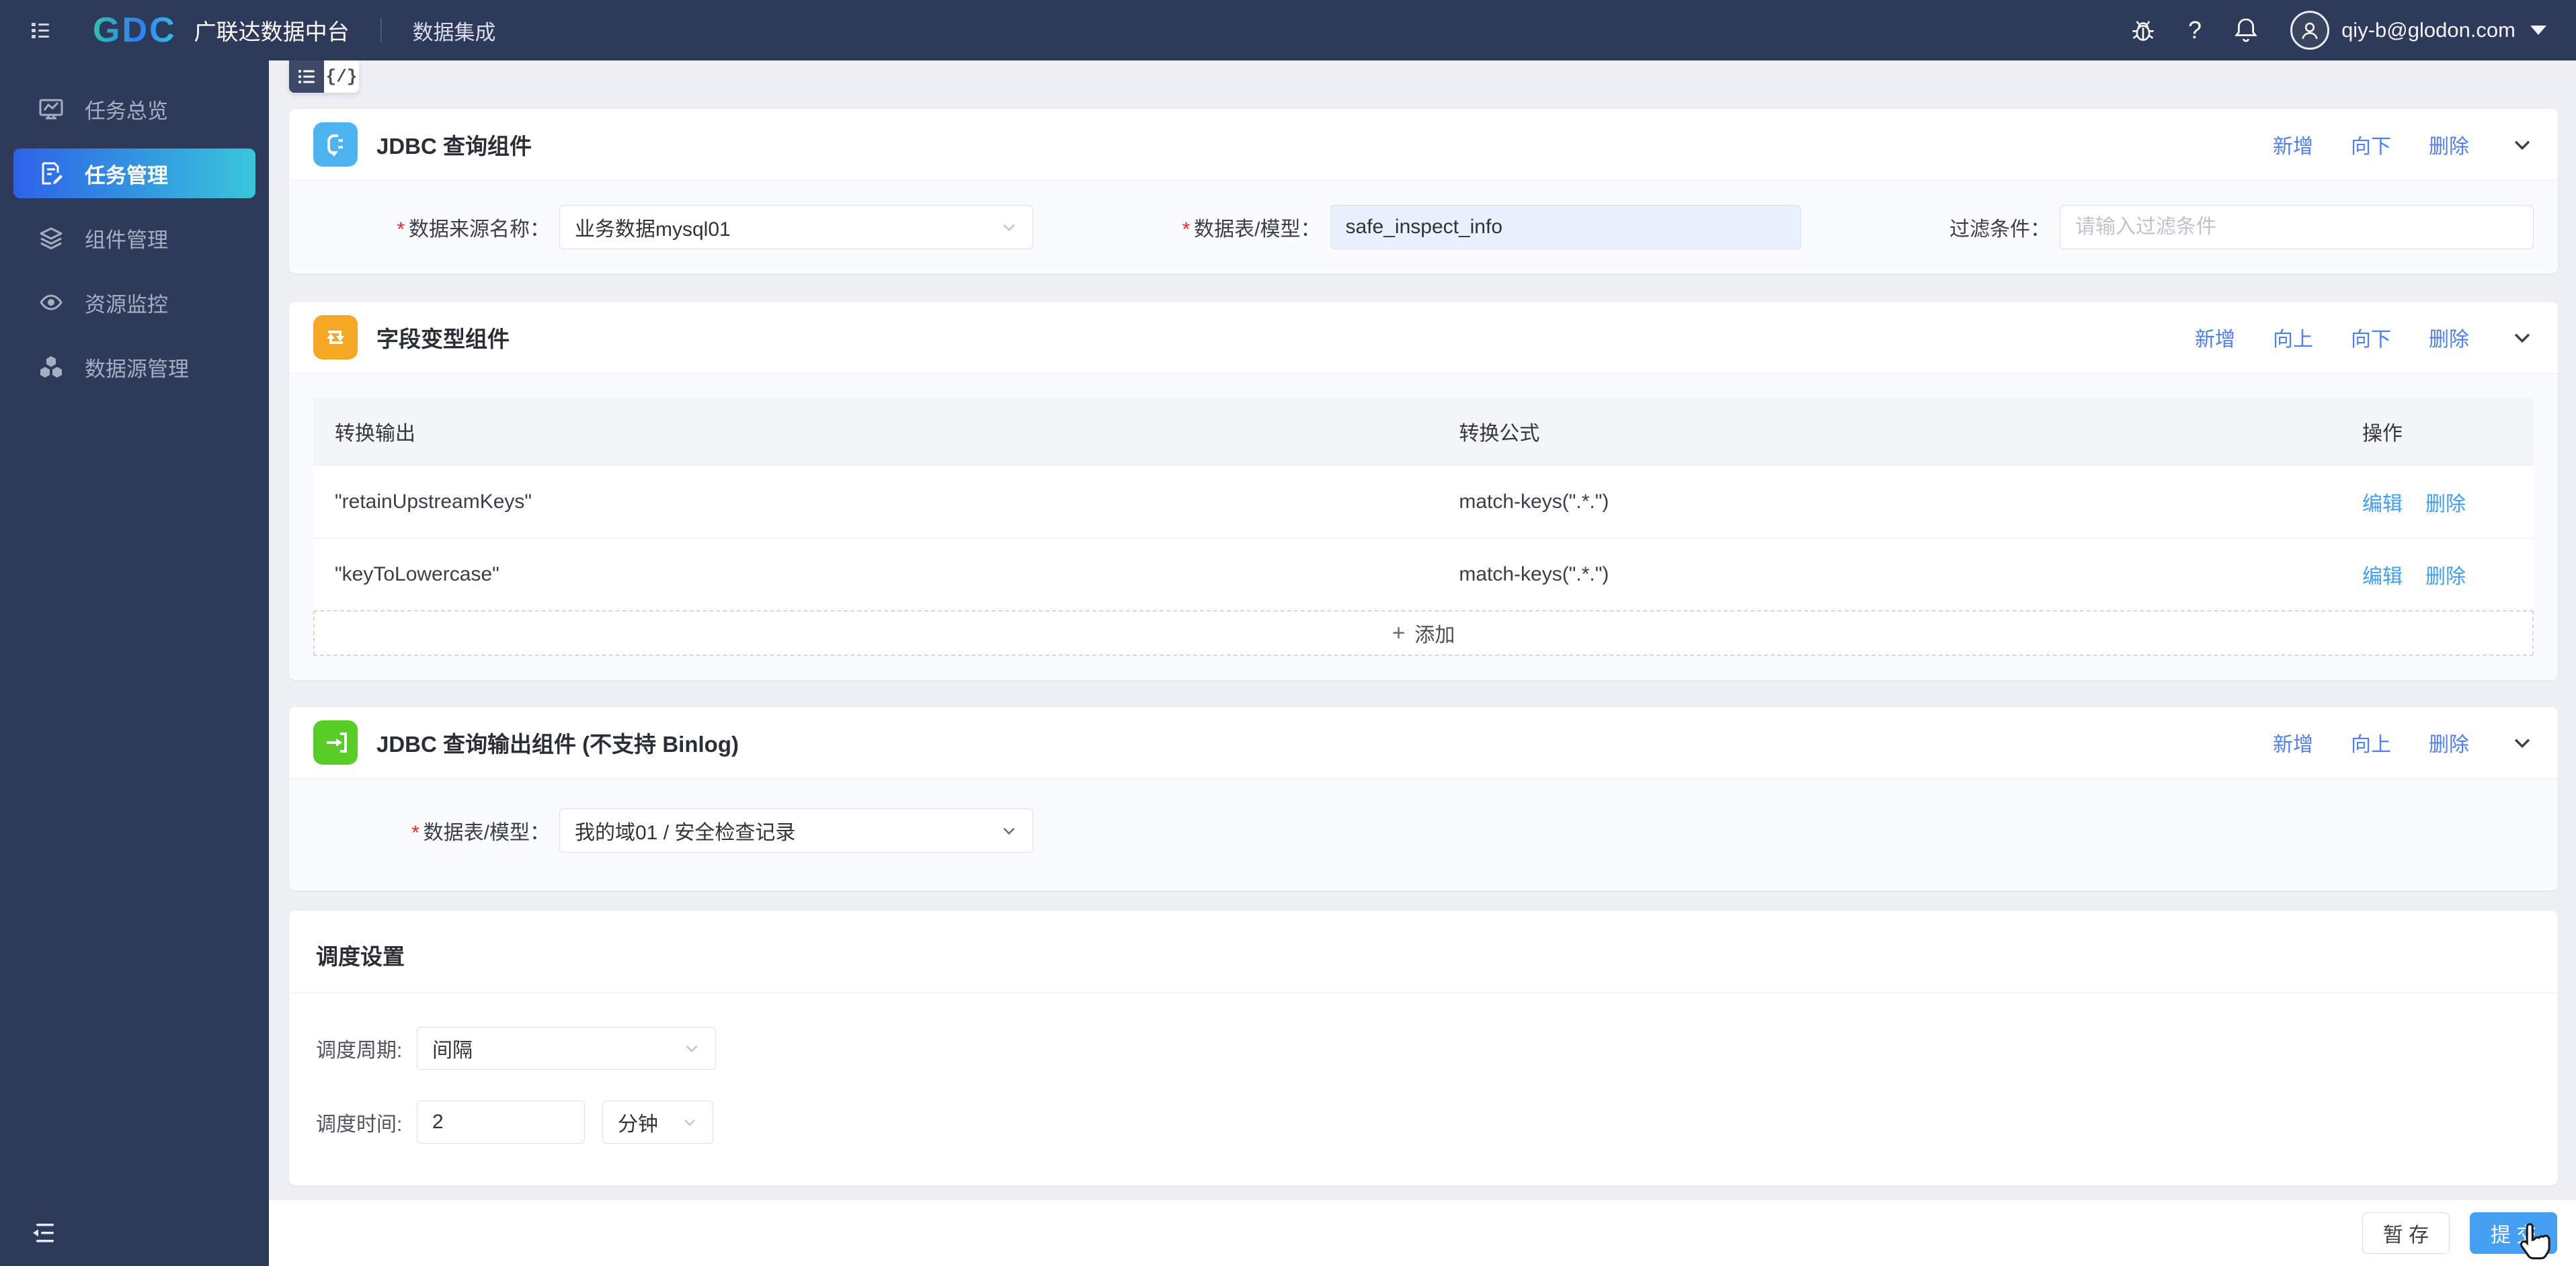  Describe the element at coordinates (2310, 30) in the screenshot. I see `user-avatar` at that location.